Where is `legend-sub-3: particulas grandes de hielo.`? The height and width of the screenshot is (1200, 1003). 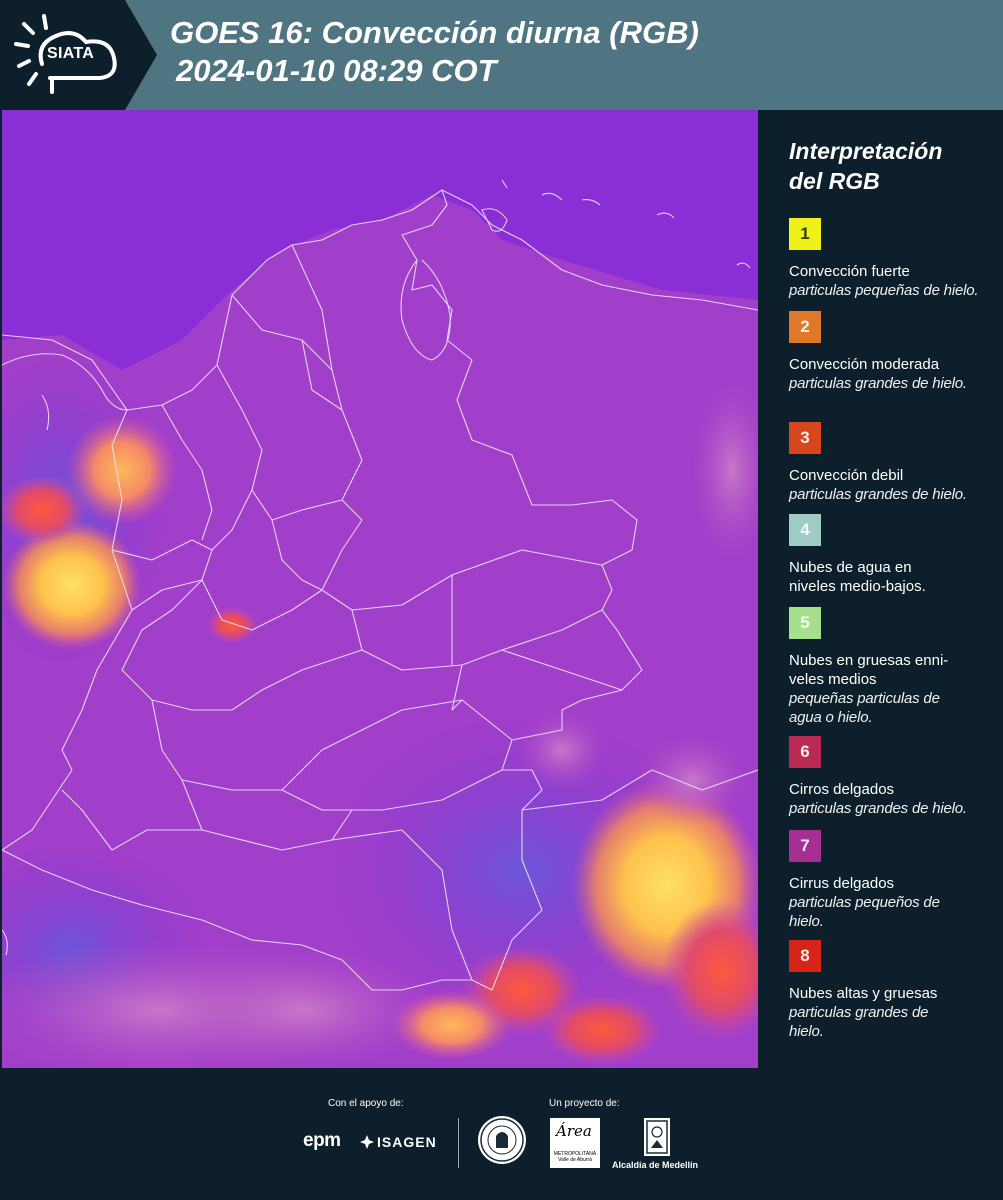 legend-sub-3: particulas grandes de hielo. is located at coordinates (878, 494).